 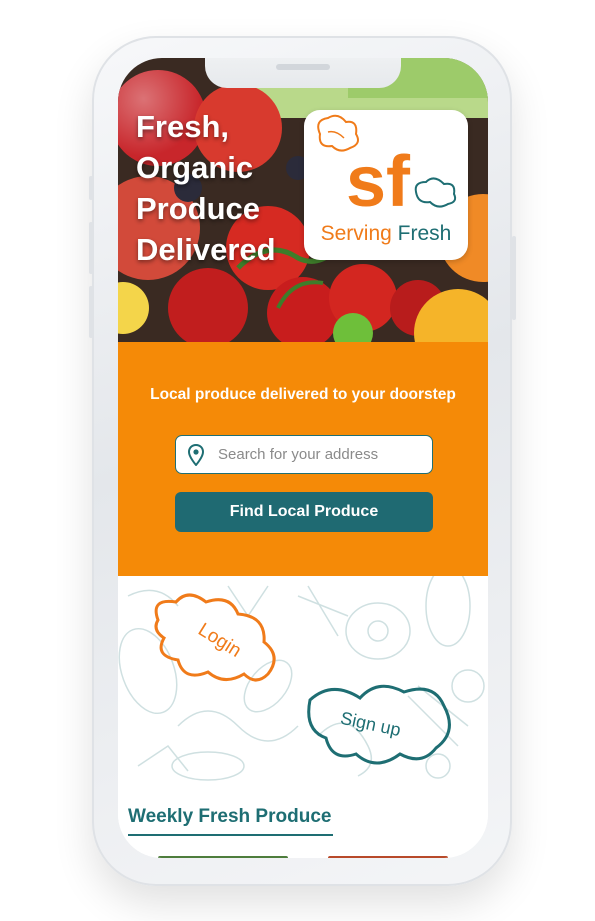 I want to click on hero-headline: Fresh, Organic Produce Delivered, so click(x=206, y=188).